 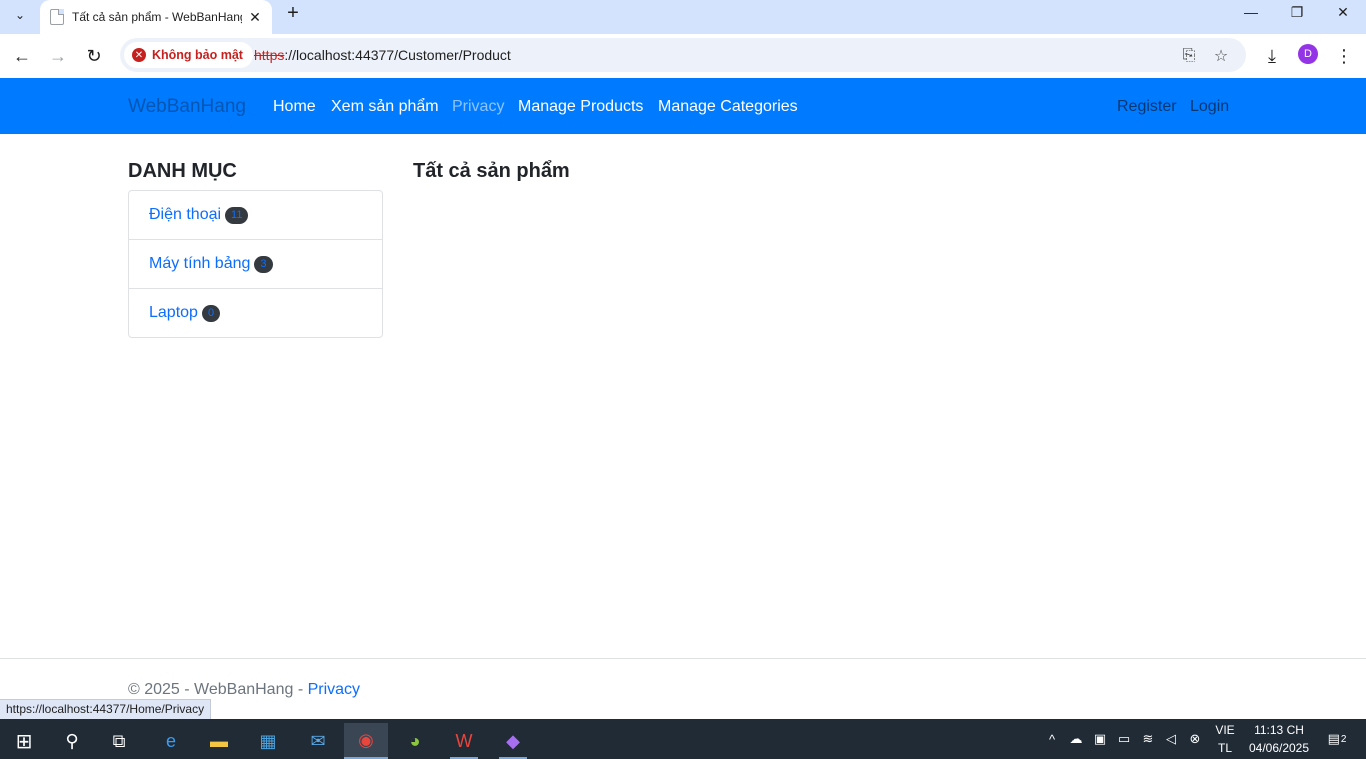 What do you see at coordinates (1297, 12) in the screenshot?
I see `restore-icon: ❐` at bounding box center [1297, 12].